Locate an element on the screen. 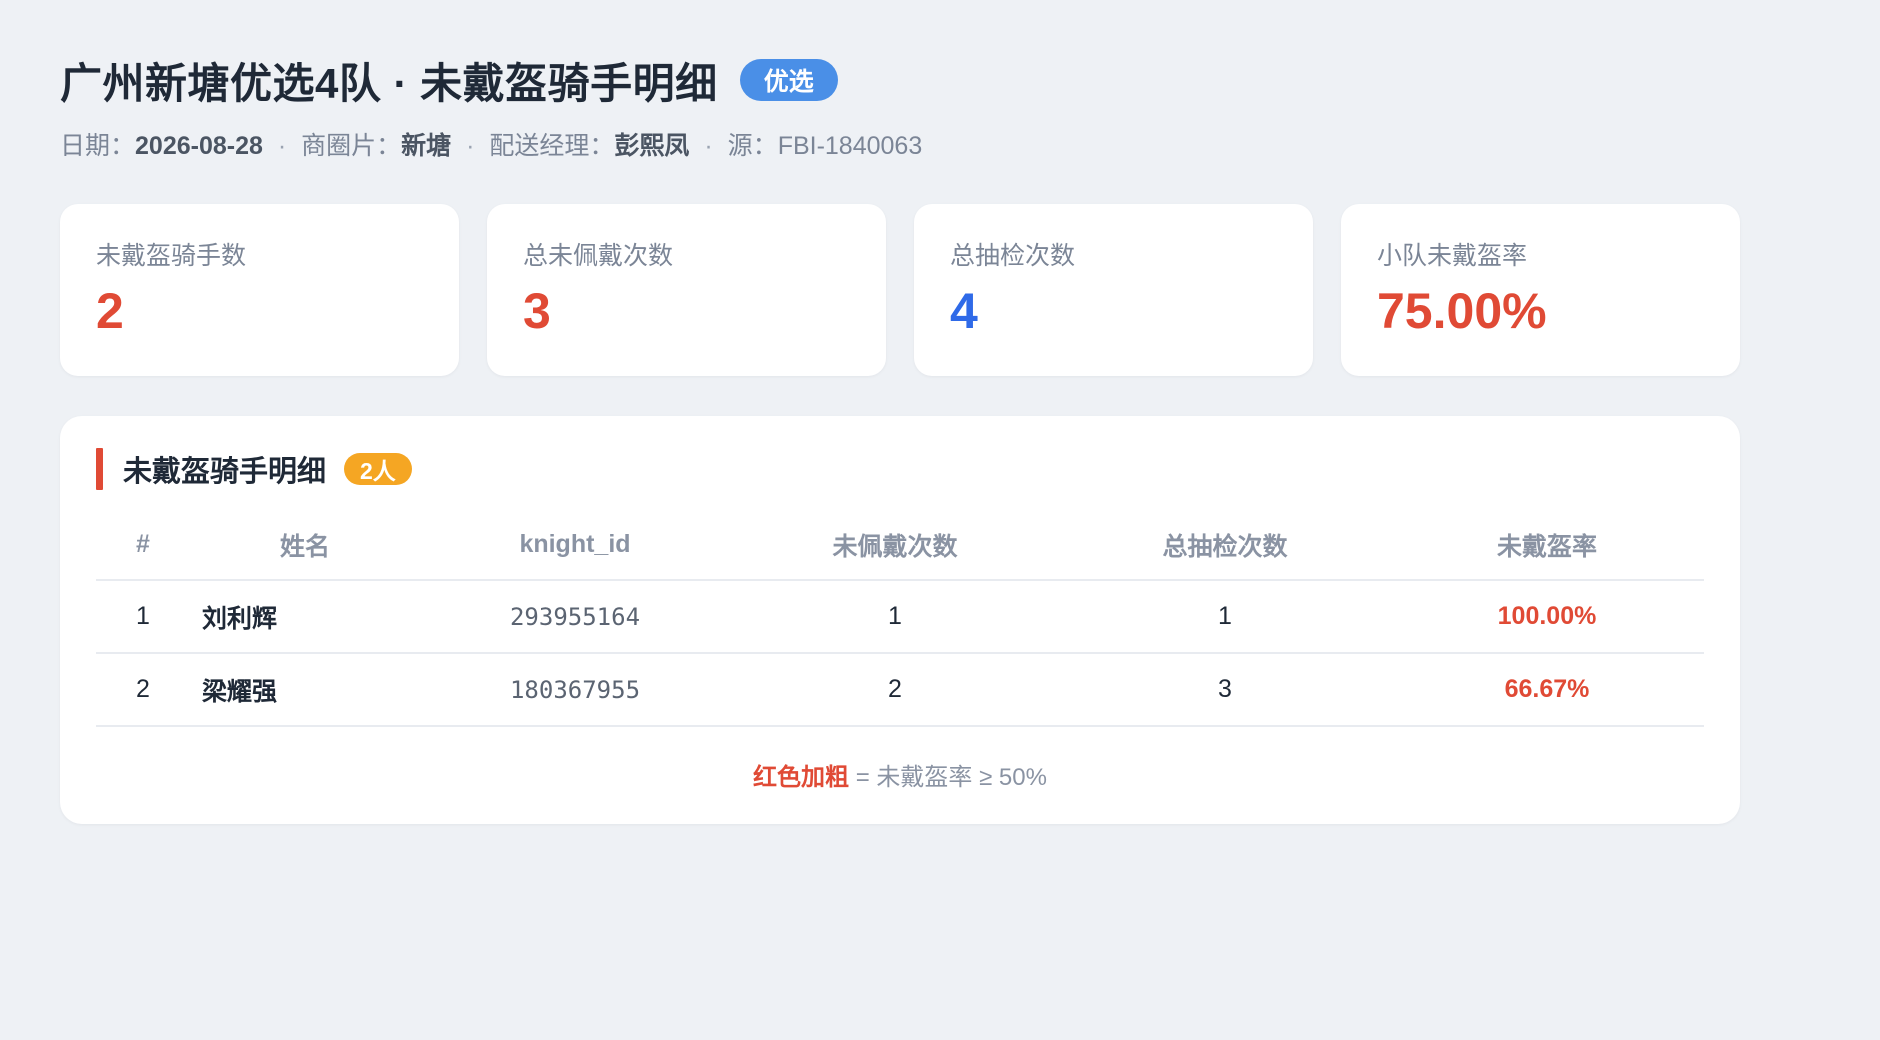 The image size is (1880, 1040). category-badge: 优选 is located at coordinates (788, 80).